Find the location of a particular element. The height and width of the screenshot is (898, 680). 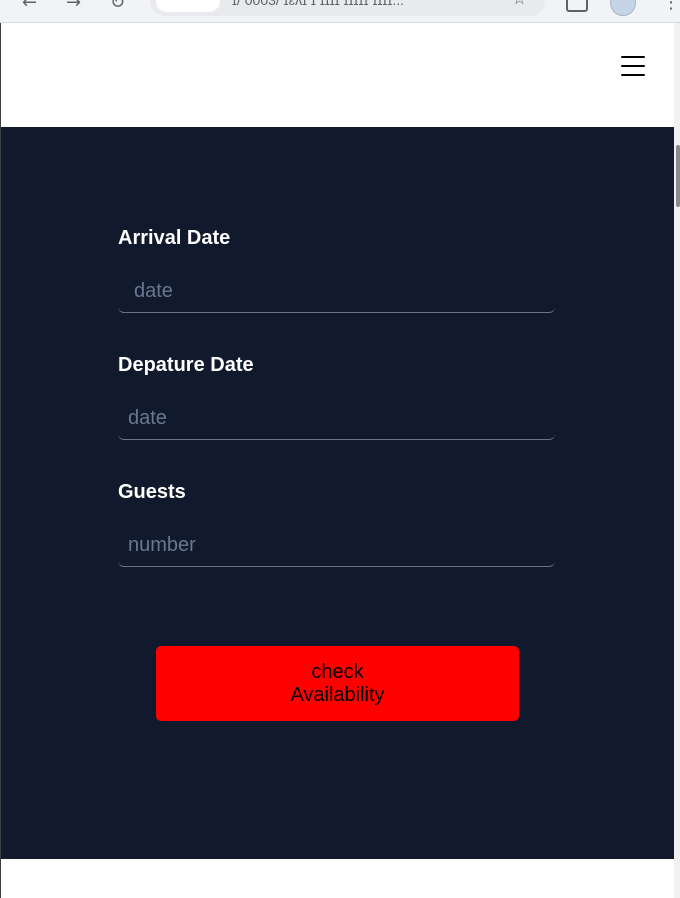

guests-label: Guests is located at coordinates (152, 492).